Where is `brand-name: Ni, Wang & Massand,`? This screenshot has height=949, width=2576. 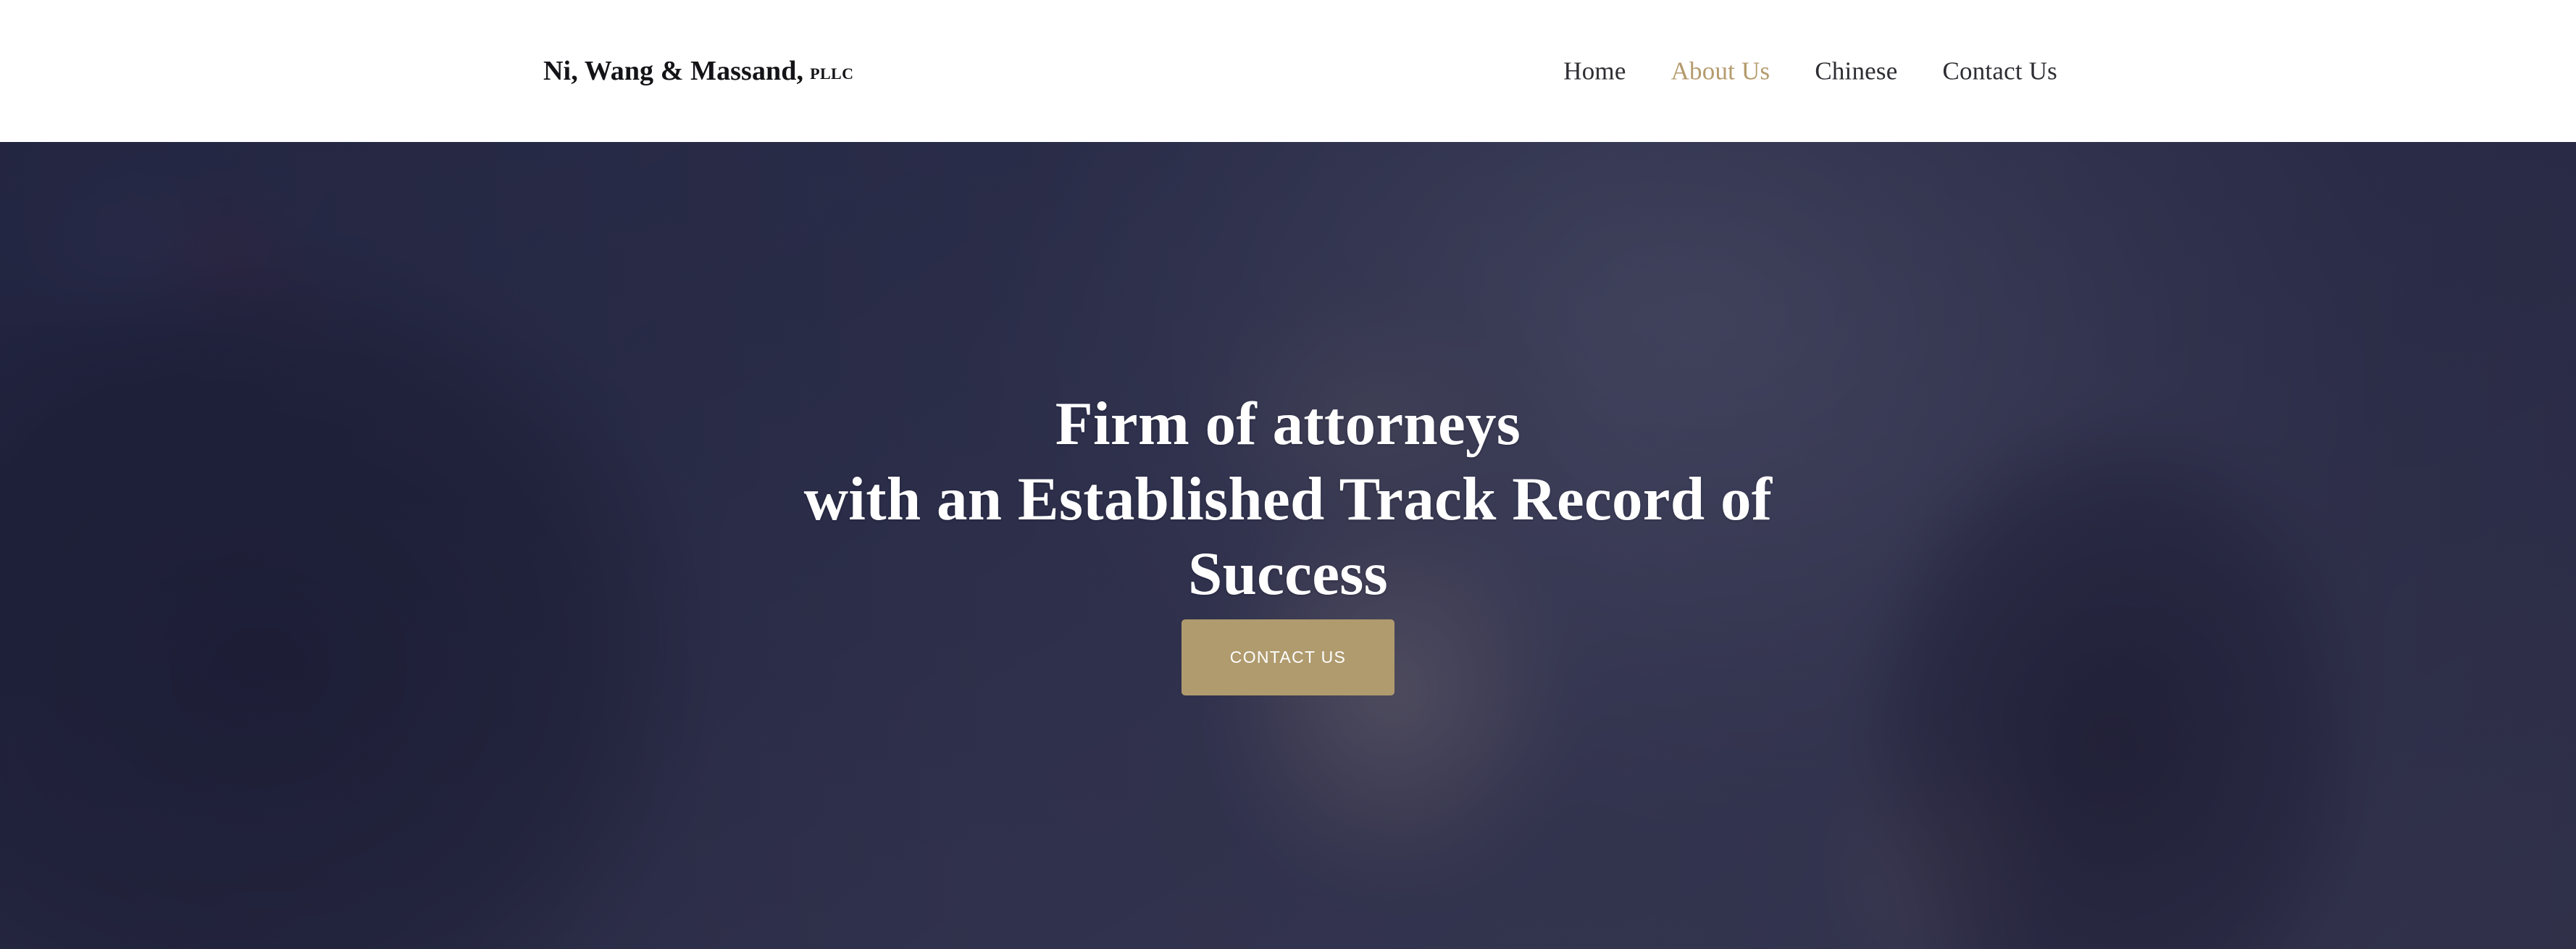
brand-name: Ni, Wang & Massand, is located at coordinates (673, 71).